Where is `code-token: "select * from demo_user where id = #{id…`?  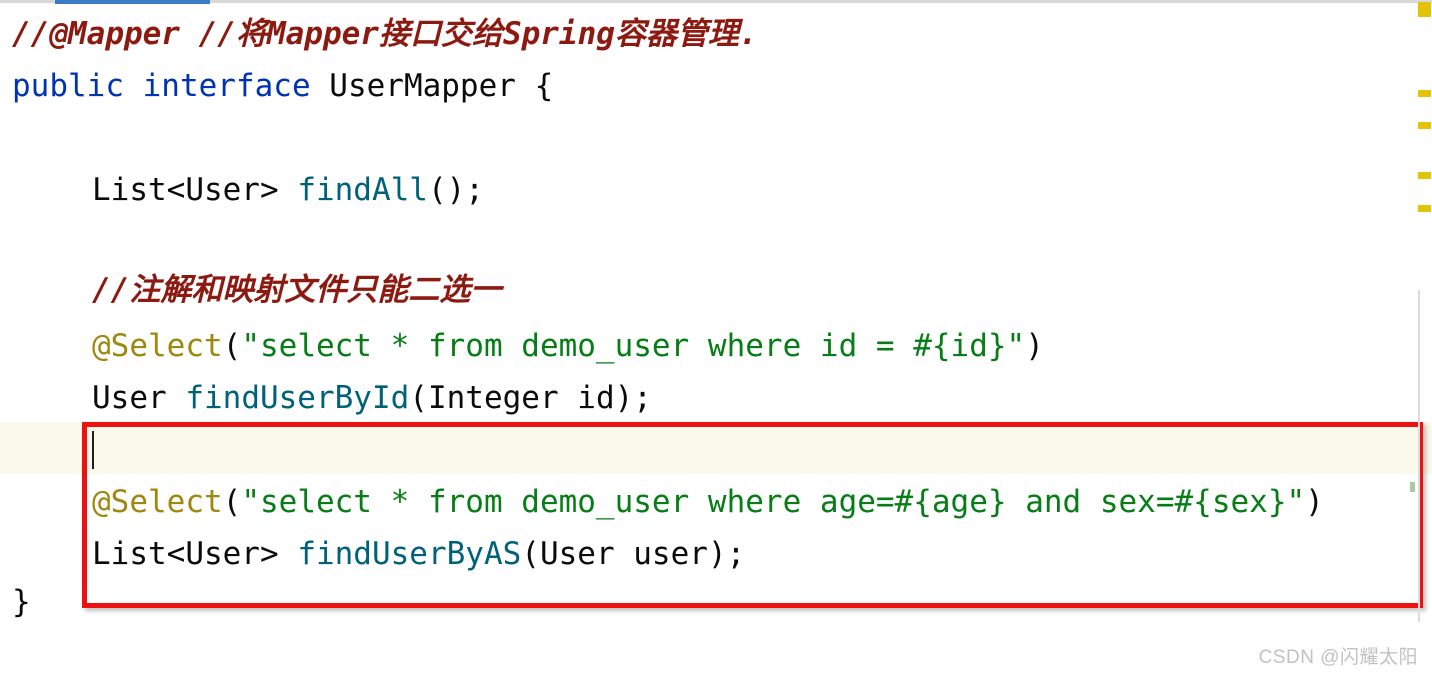 code-token: "select * from demo_user where id = #{id… is located at coordinates (633, 346).